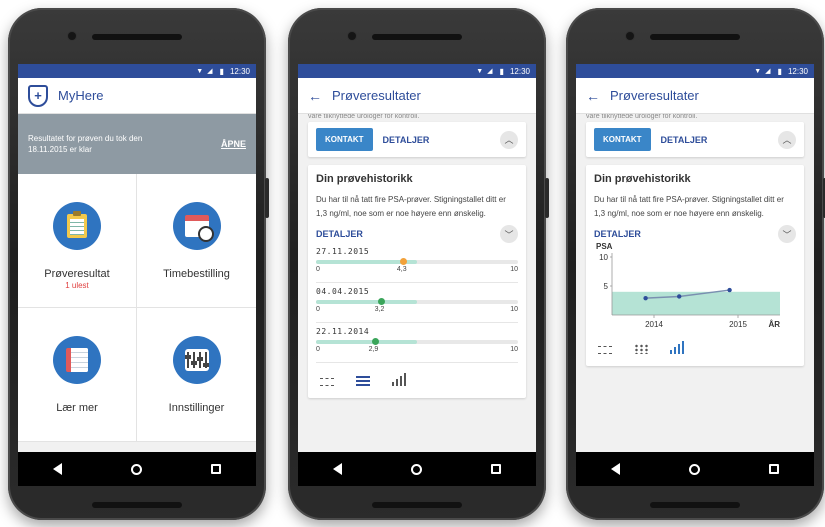 This screenshot has height=527, width=825. Describe the element at coordinates (603, 257) in the screenshot. I see `y-tick-label: 10` at that location.